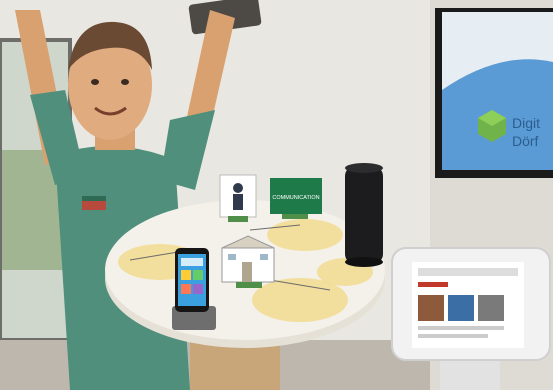 The image size is (553, 390). I want to click on table-illustration-zone, so click(305, 235).